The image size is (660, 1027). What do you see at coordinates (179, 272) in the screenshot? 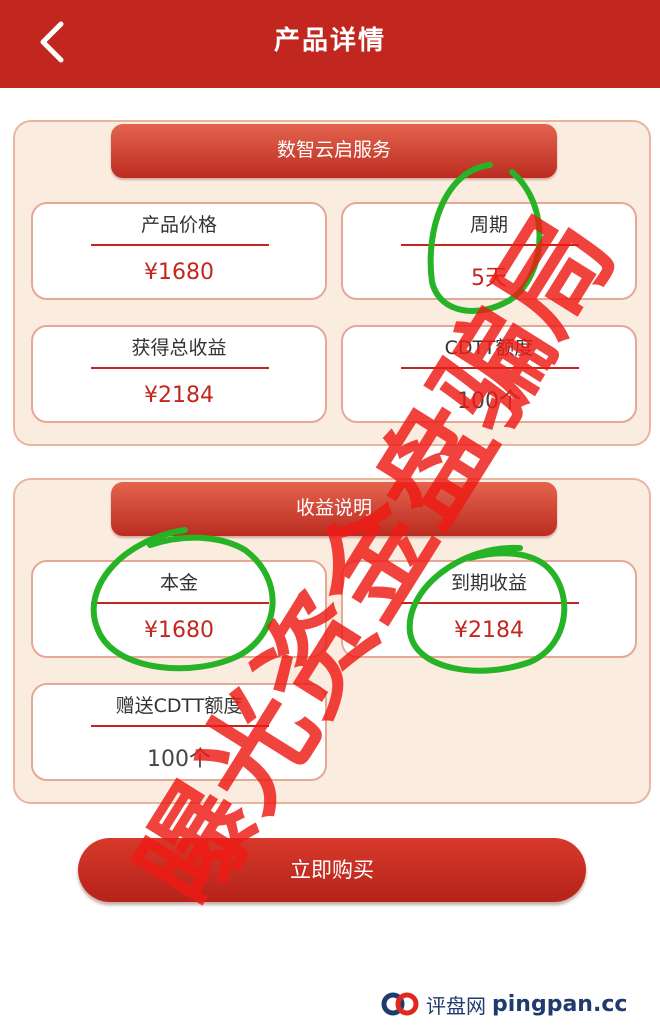
I see `card-value: ¥1680` at bounding box center [179, 272].